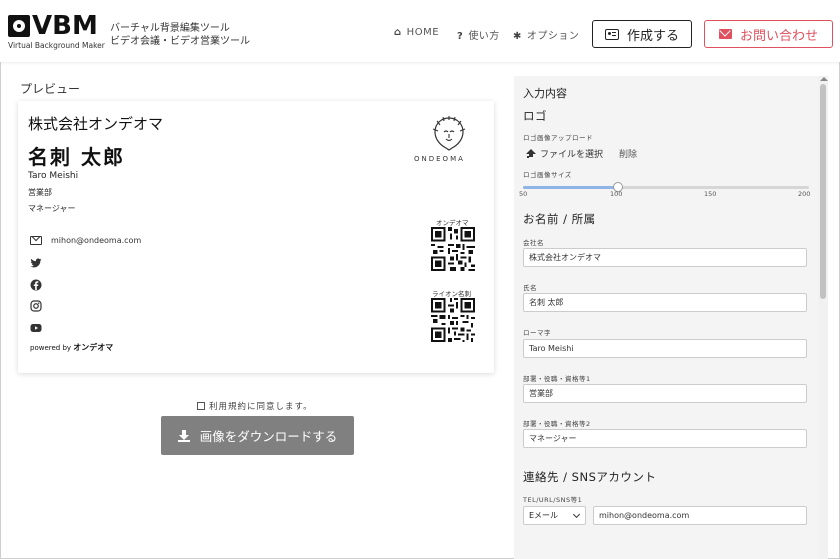 Image resolution: width=840 pixels, height=559 pixels. What do you see at coordinates (710, 194) in the screenshot?
I see `slider-tick-150: 150` at bounding box center [710, 194].